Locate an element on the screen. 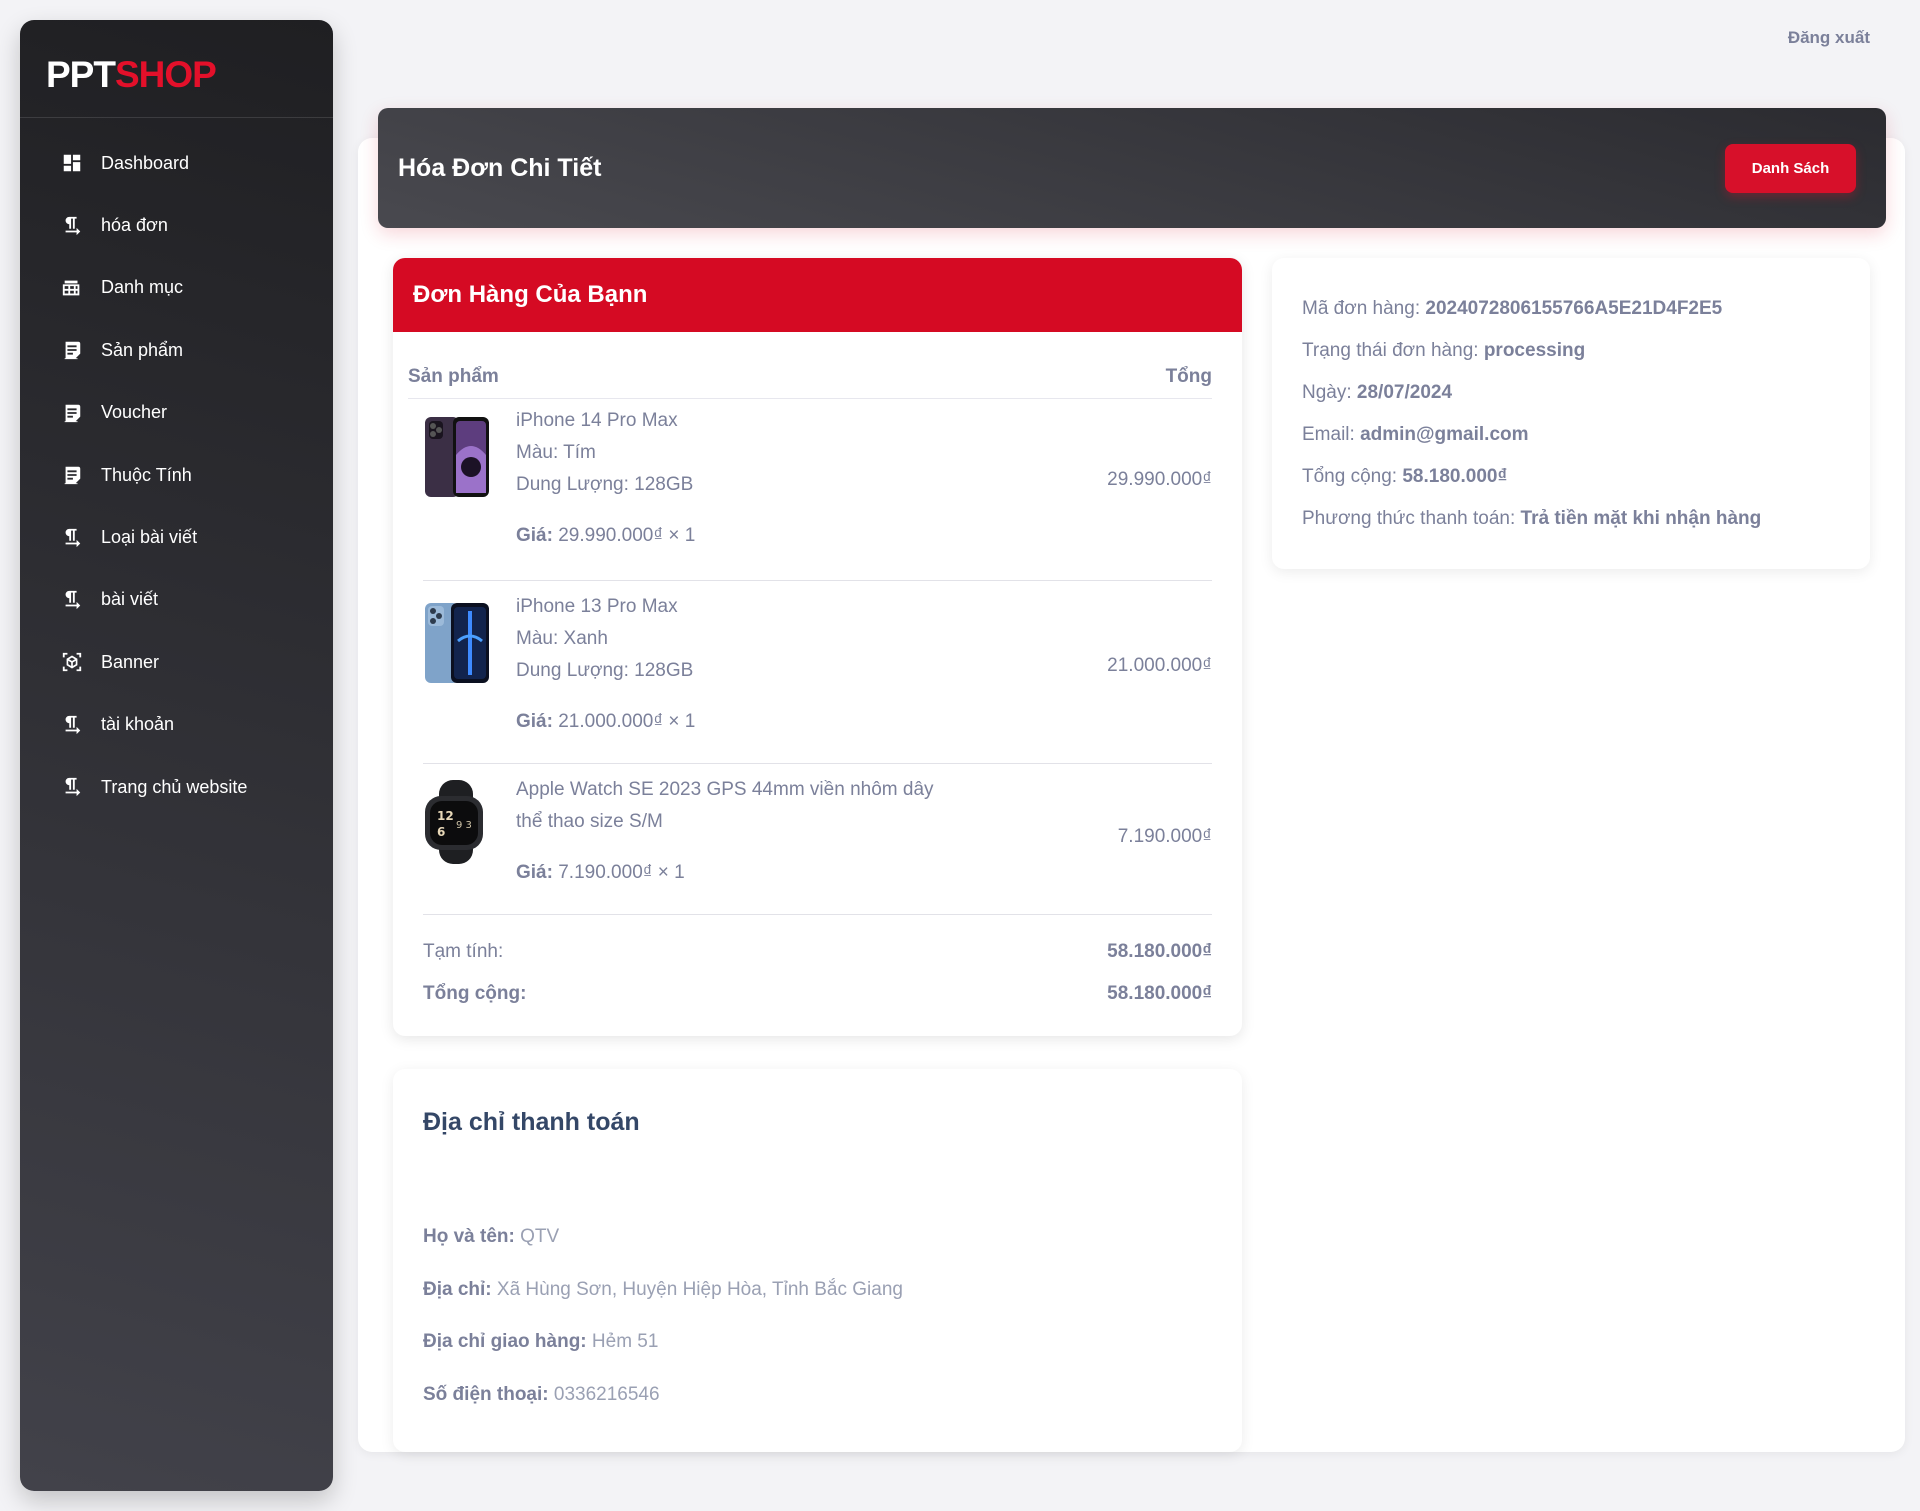  product-color: Màu: Xanh is located at coordinates (562, 638).